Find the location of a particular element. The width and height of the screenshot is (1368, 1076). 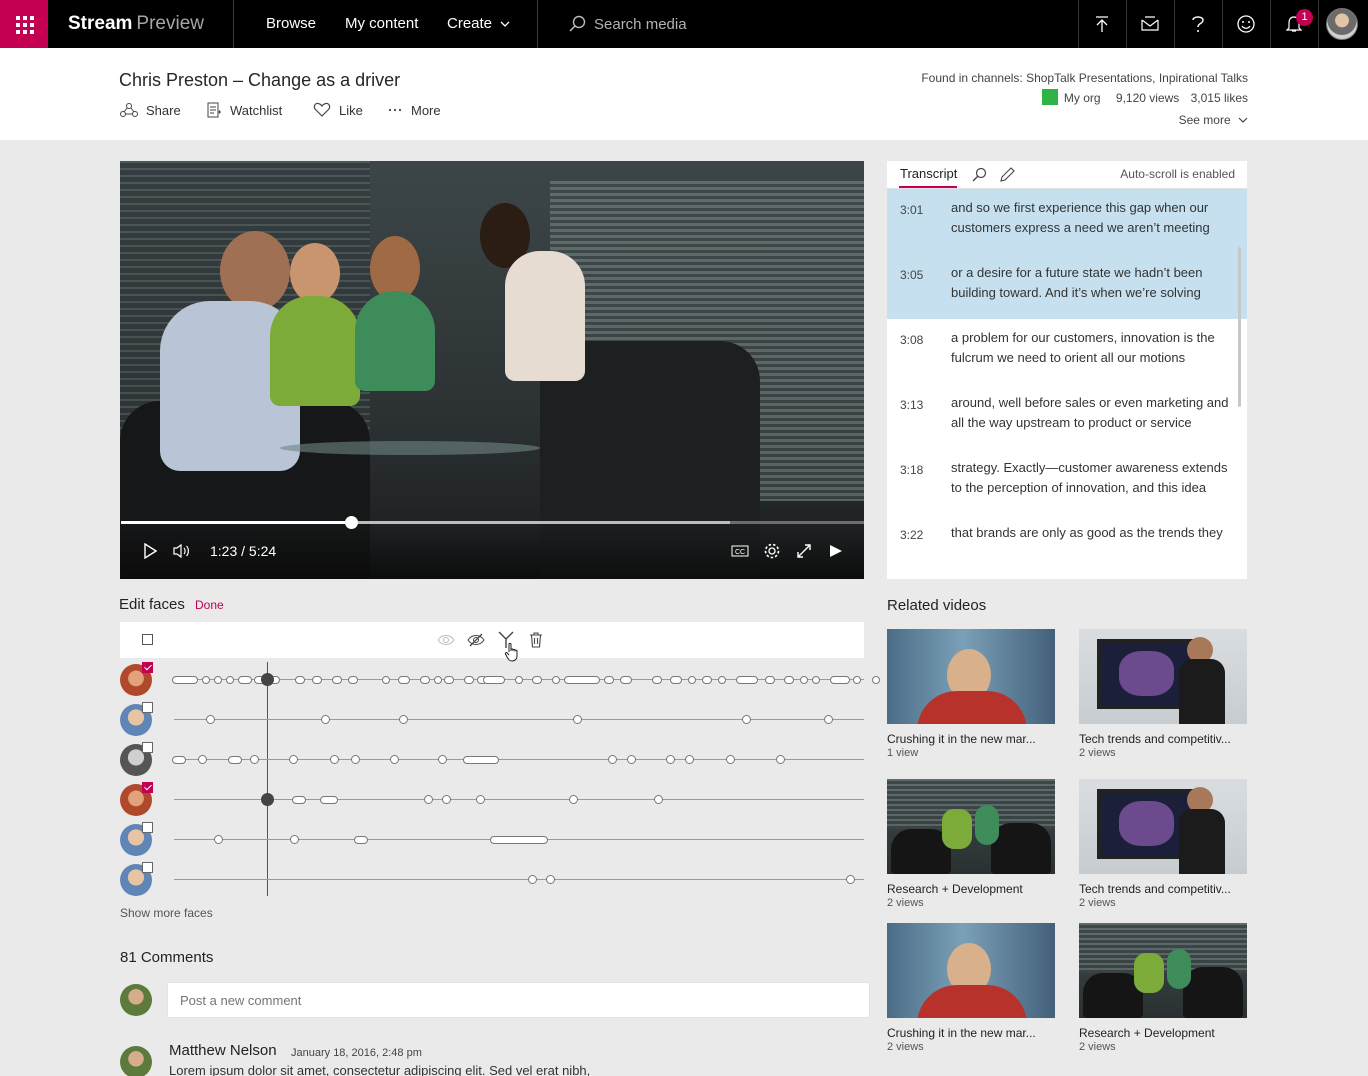

done-link: Done is located at coordinates (209, 605).